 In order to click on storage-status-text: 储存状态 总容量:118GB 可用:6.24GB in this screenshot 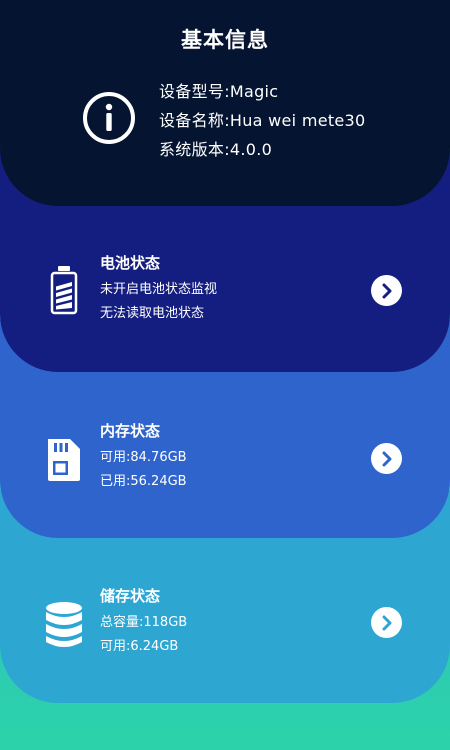, I will do `click(143, 622)`.